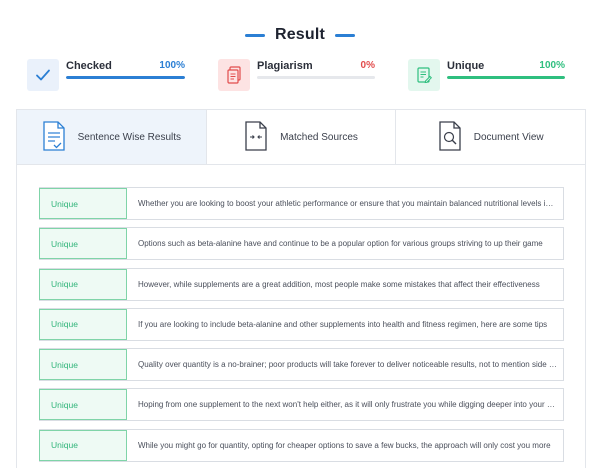 This screenshot has width=600, height=468. Describe the element at coordinates (106, 74) in the screenshot. I see `stat-checked: Checked 100%` at that location.